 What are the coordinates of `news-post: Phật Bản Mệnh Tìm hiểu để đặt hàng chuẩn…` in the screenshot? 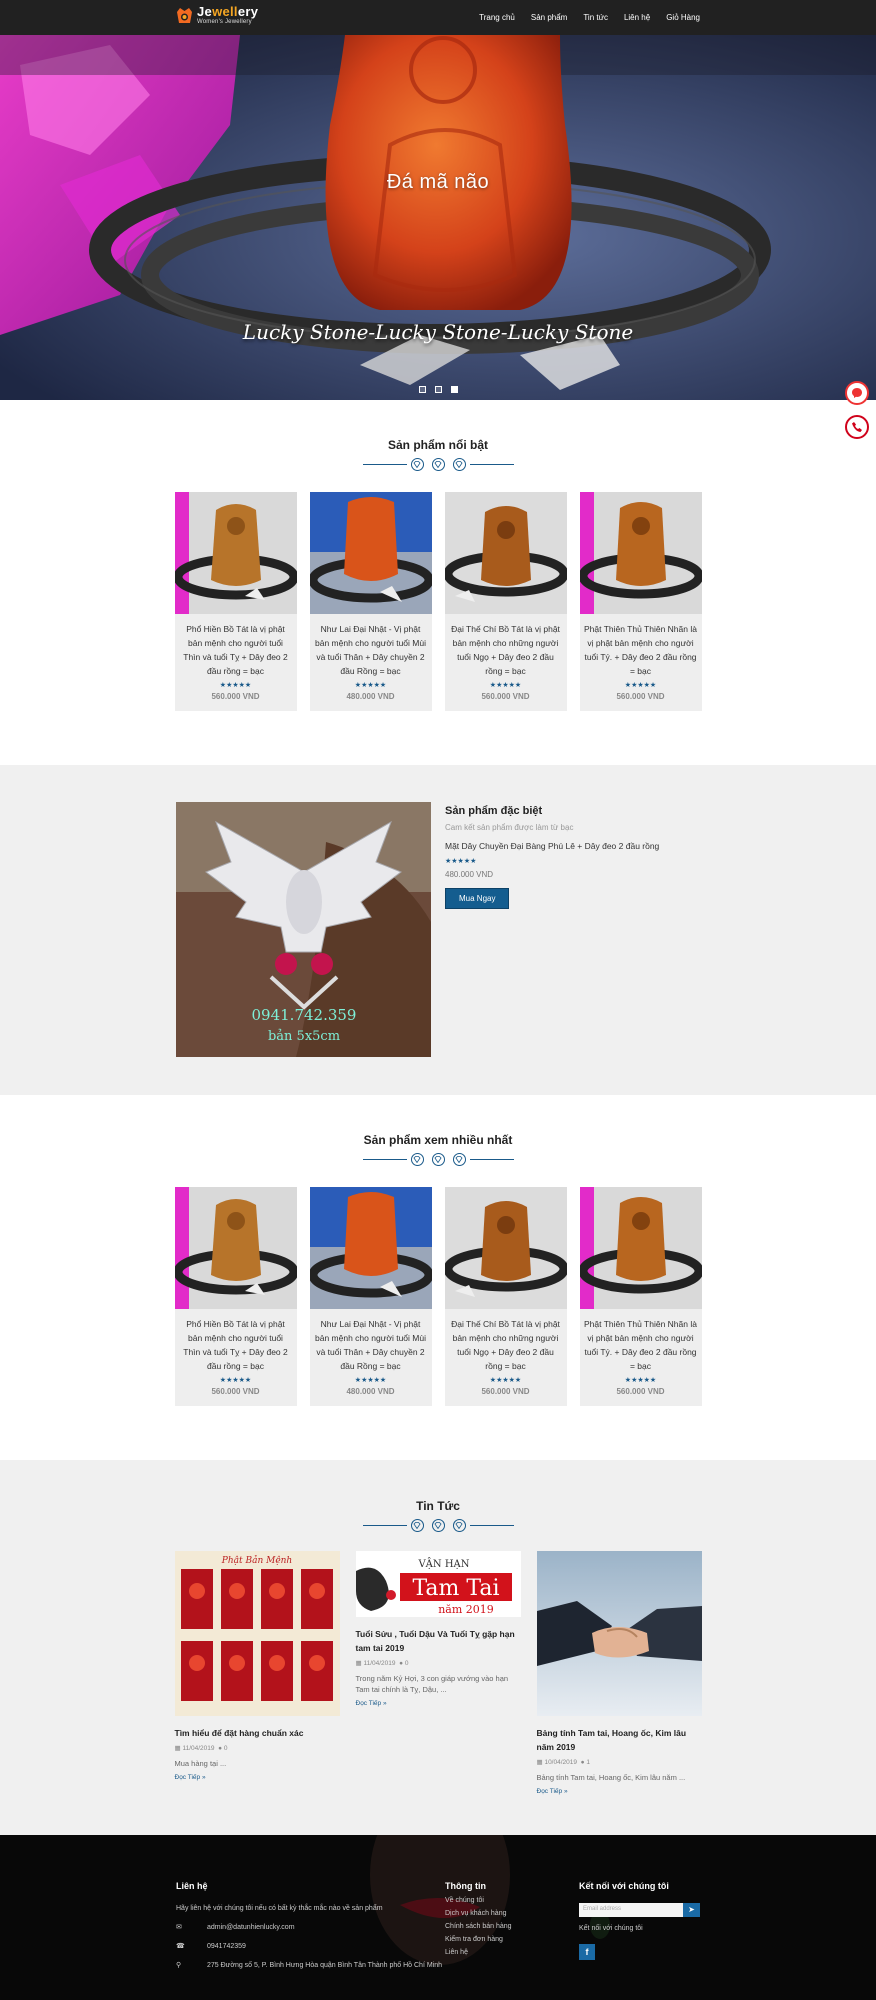 It's located at (257, 1673).